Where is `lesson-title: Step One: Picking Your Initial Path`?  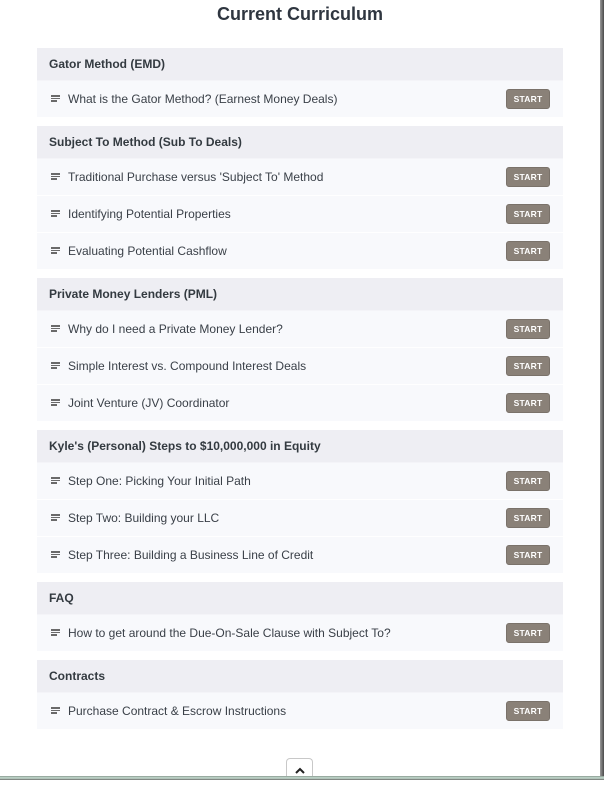 lesson-title: Step One: Picking Your Initial Path is located at coordinates (159, 481).